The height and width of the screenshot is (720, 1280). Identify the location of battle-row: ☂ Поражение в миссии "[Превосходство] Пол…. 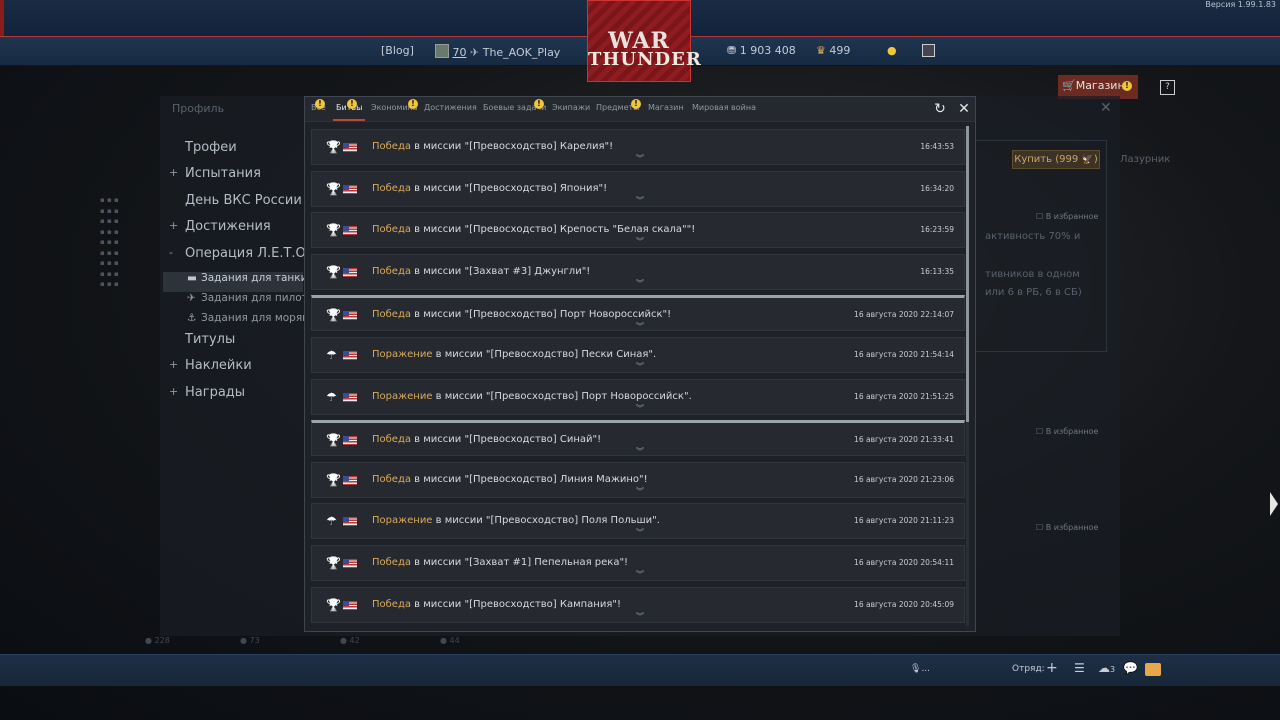
(638, 521).